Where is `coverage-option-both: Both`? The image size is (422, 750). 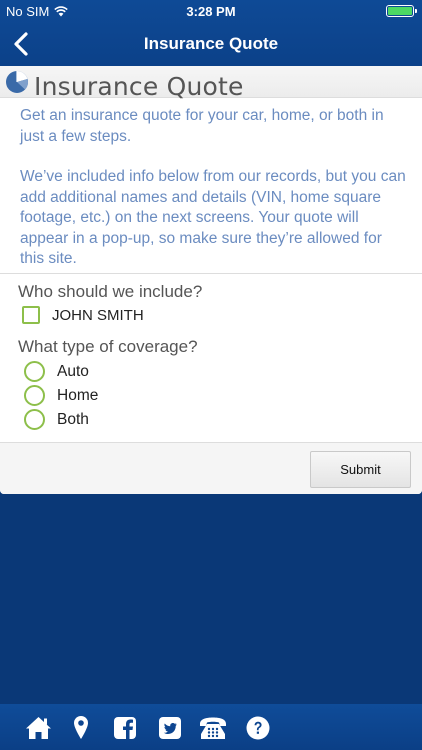 coverage-option-both: Both is located at coordinates (56, 419).